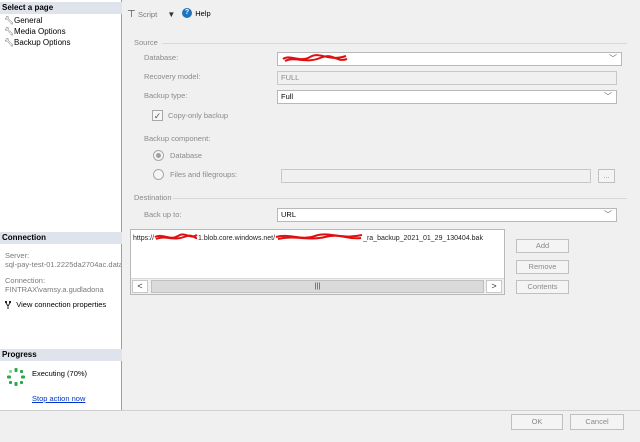 The image size is (640, 442). What do you see at coordinates (40, 31) in the screenshot?
I see `page-item-label: Media Options` at bounding box center [40, 31].